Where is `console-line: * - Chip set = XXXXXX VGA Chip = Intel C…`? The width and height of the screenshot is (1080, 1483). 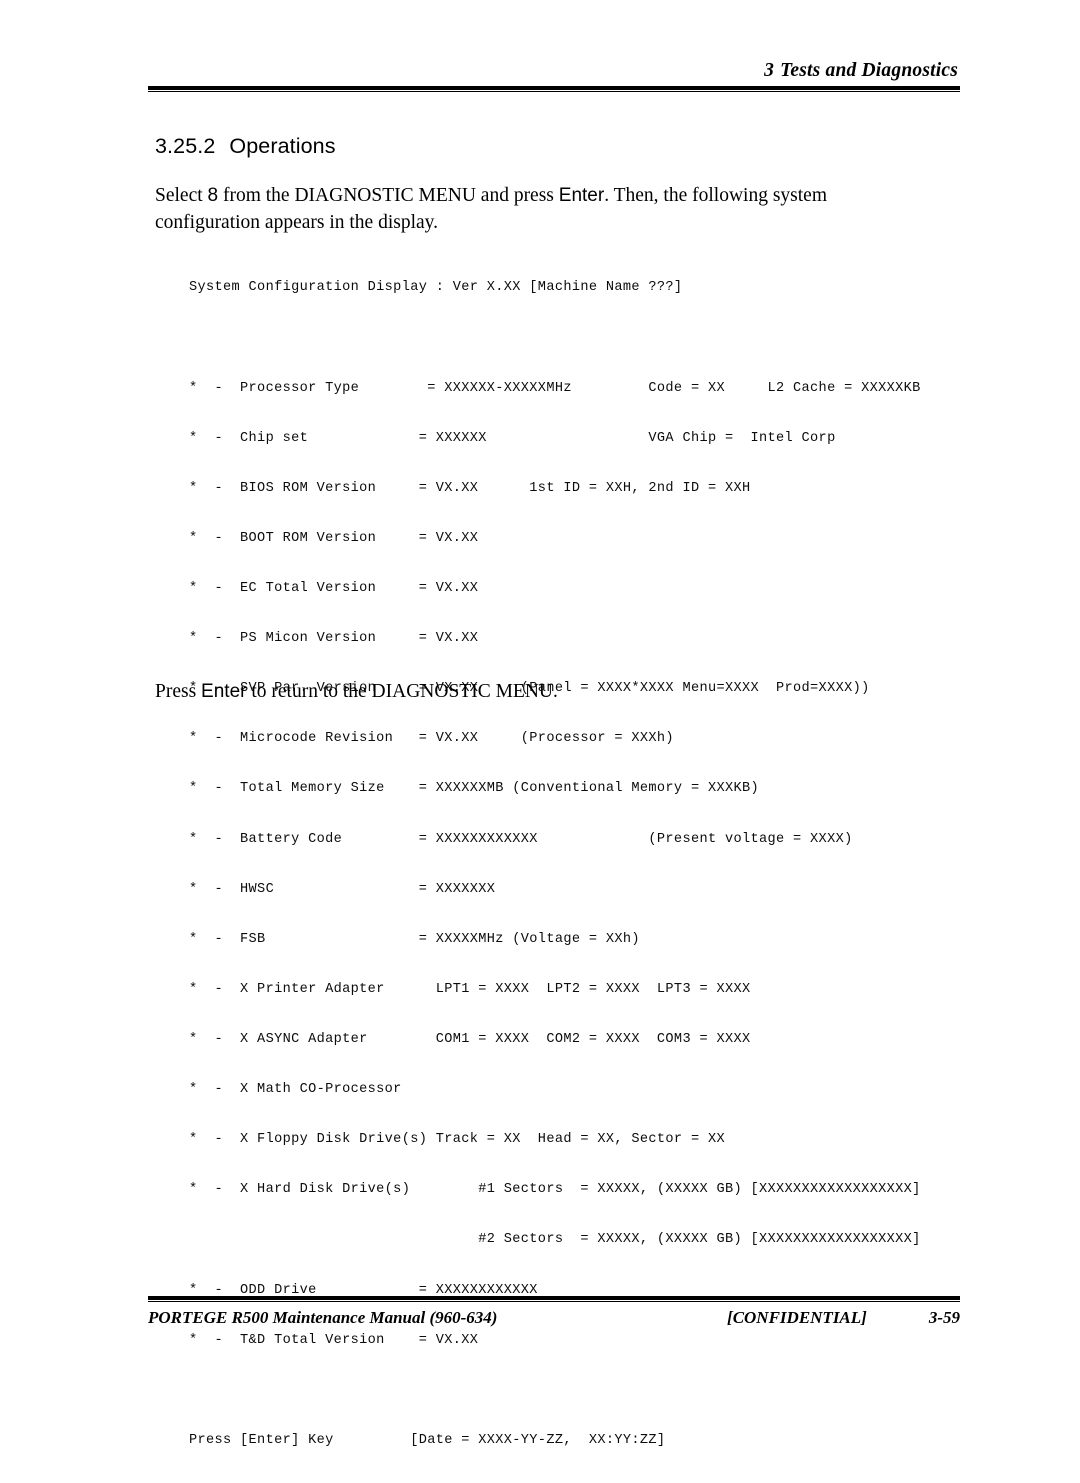
console-line: * - Chip set = XXXXXX VGA Chip = Intel C… is located at coordinates (512, 438).